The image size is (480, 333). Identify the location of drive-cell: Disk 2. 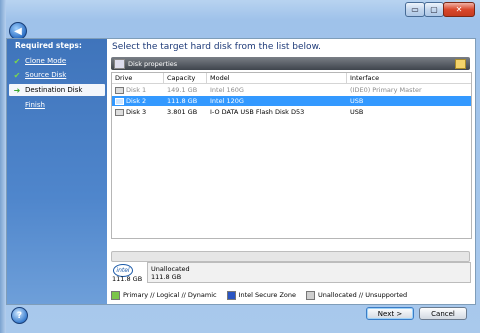
(130, 101).